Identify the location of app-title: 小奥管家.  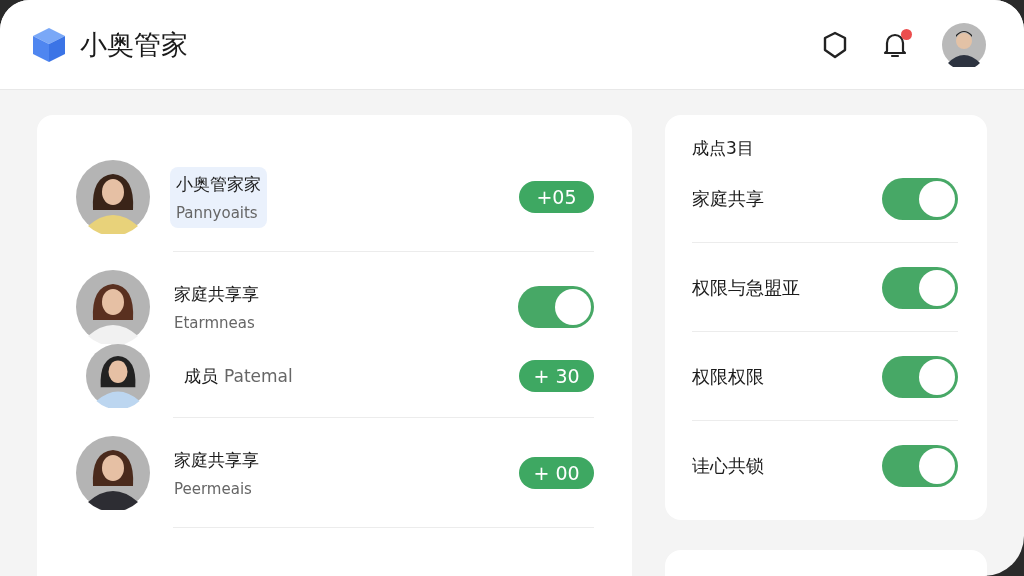
(134, 44).